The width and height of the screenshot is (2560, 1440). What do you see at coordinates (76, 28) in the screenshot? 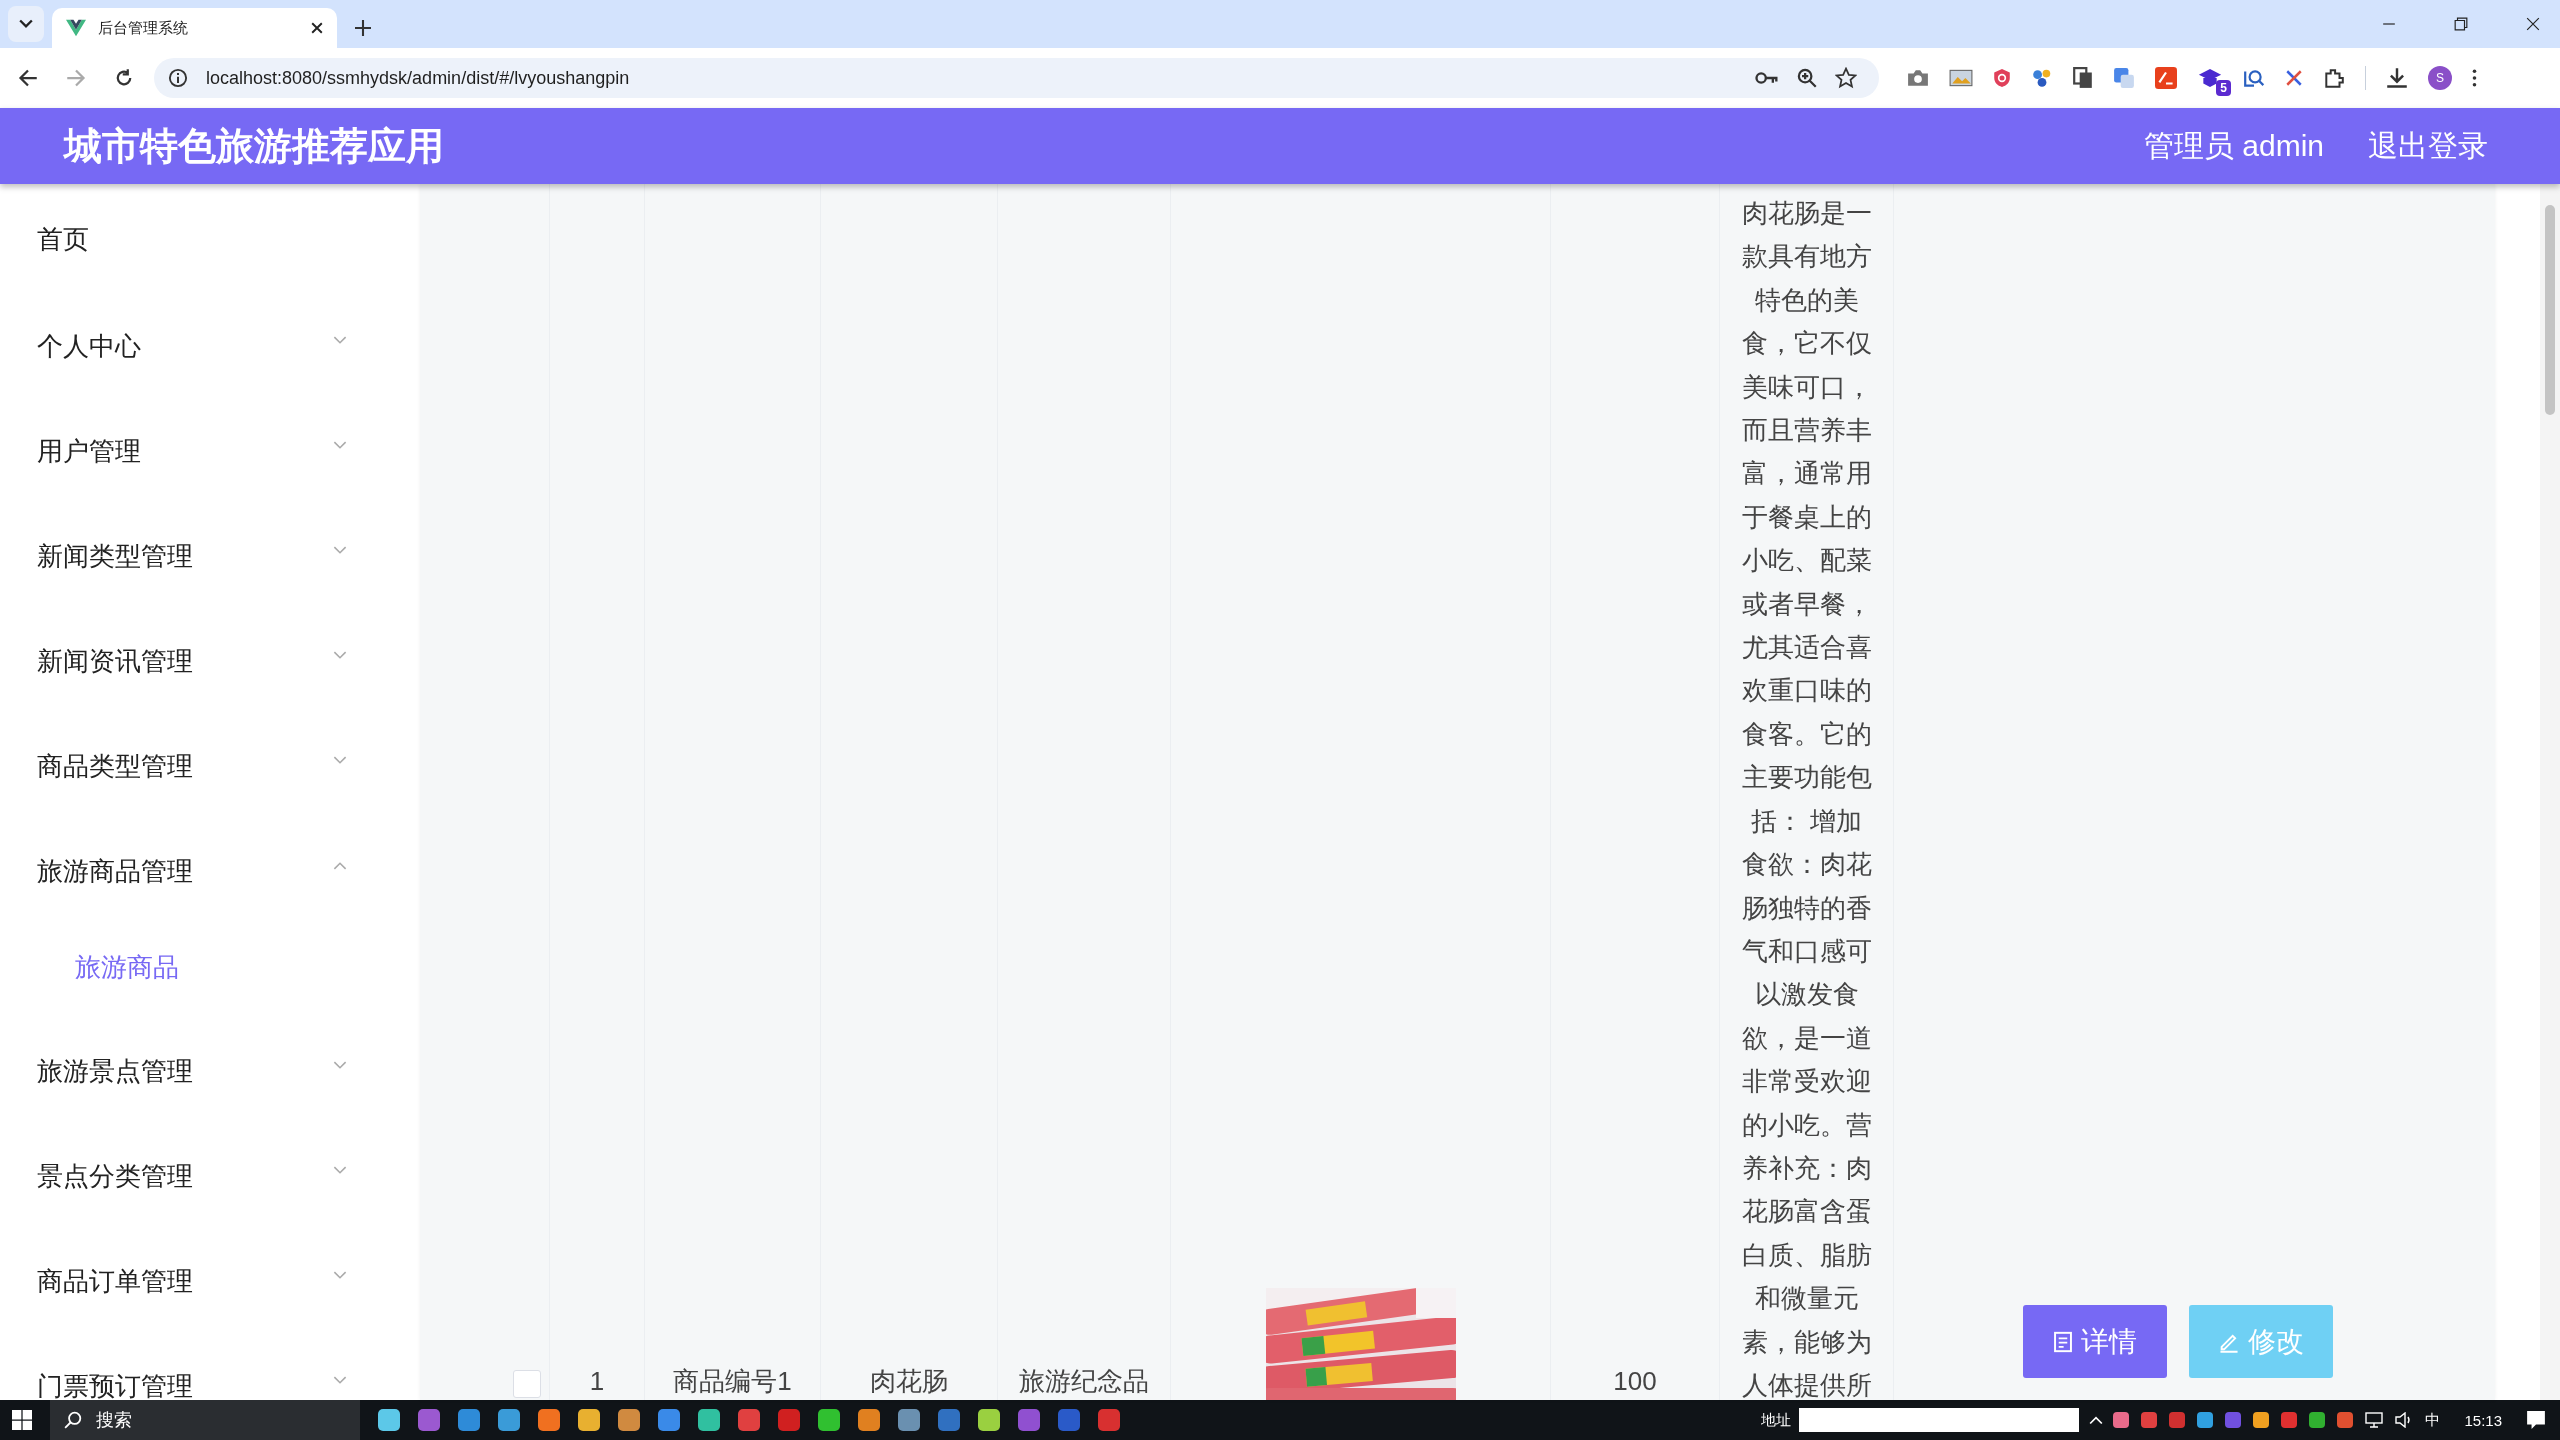
I see `v-logo-icon` at bounding box center [76, 28].